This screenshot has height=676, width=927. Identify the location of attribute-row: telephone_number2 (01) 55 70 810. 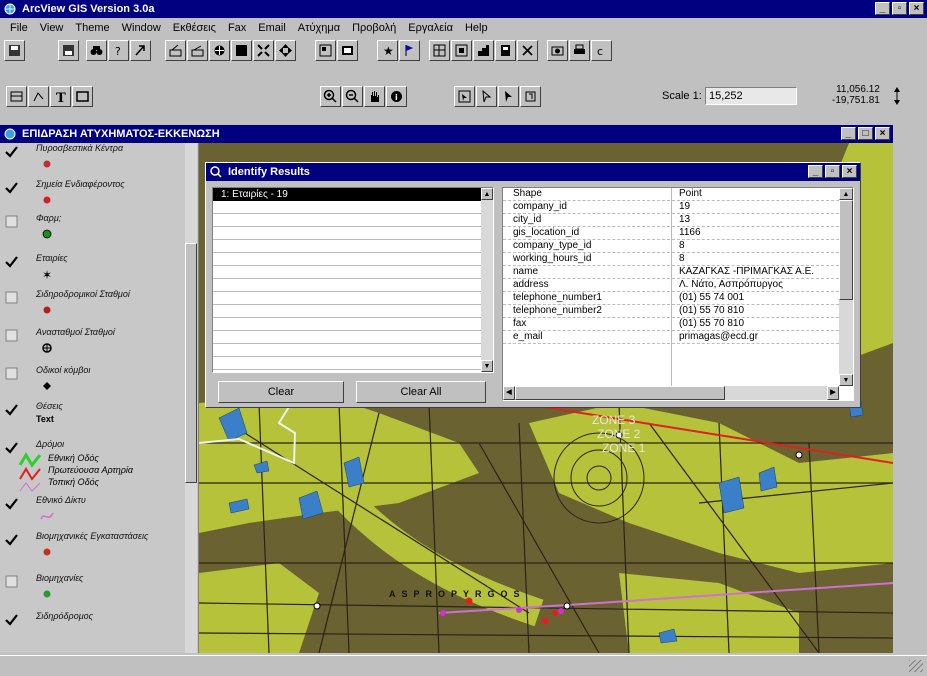
(671, 311).